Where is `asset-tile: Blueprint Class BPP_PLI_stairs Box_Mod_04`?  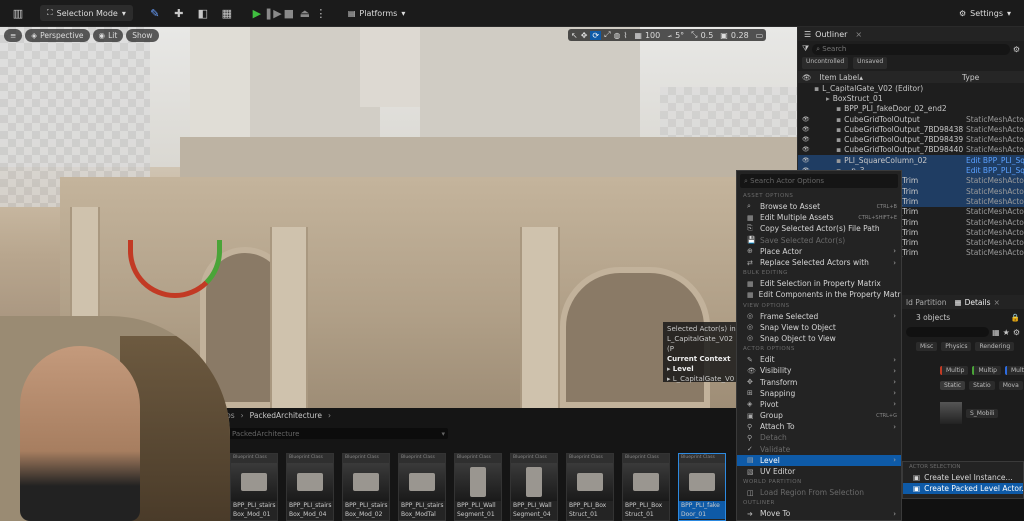 asset-tile: Blueprint Class BPP_PLI_stairs Box_Mod_04 is located at coordinates (310, 487).